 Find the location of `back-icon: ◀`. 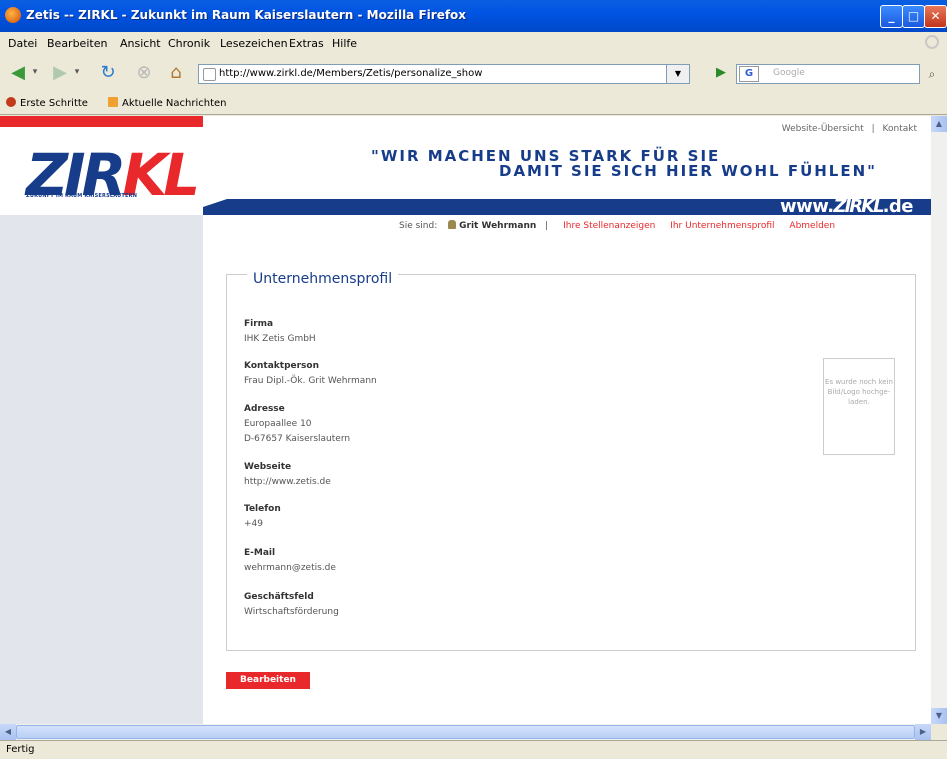

back-icon: ◀ is located at coordinates (18, 72).